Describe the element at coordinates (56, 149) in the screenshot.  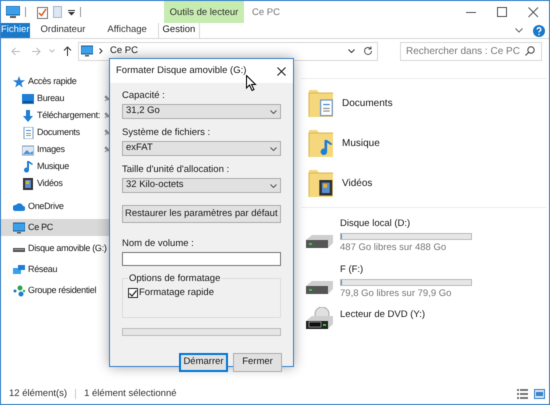
I see `sidebar-item: Images` at that location.